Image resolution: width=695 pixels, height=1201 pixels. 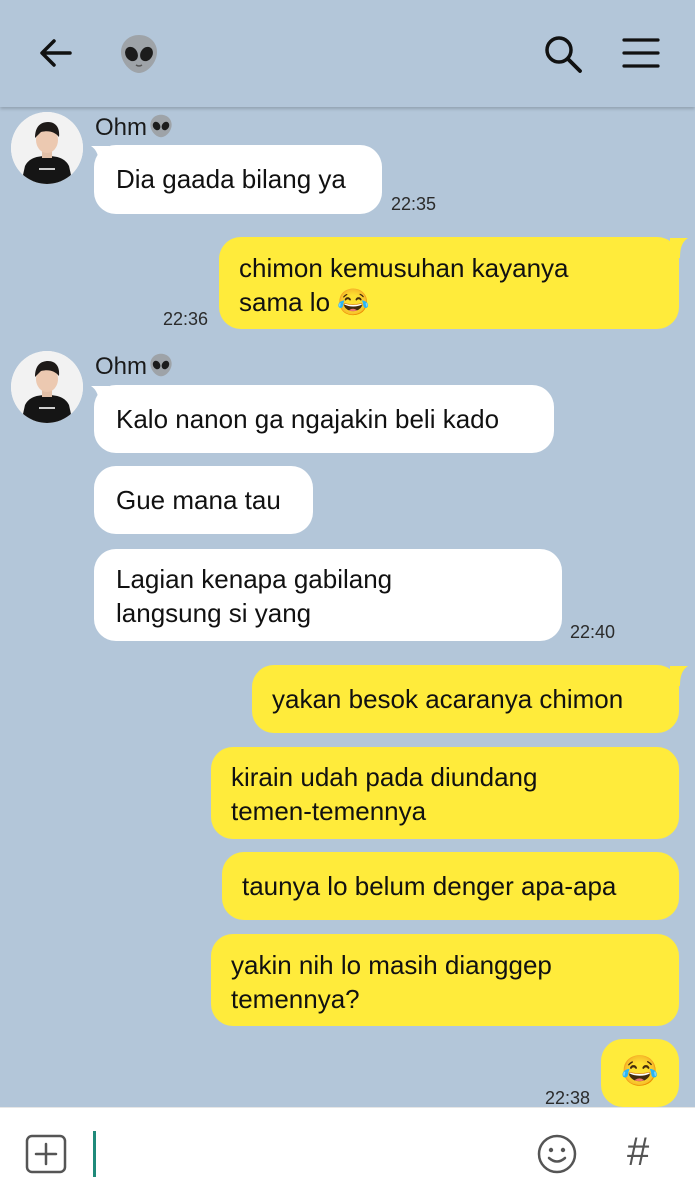 I want to click on message-timestamp: 22:38, so click(x=568, y=1098).